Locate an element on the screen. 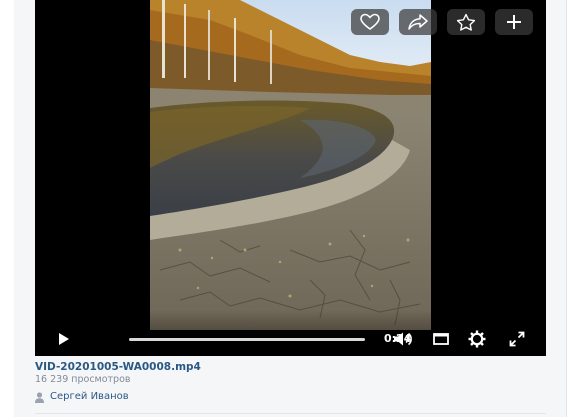  user-icon is located at coordinates (39, 397).